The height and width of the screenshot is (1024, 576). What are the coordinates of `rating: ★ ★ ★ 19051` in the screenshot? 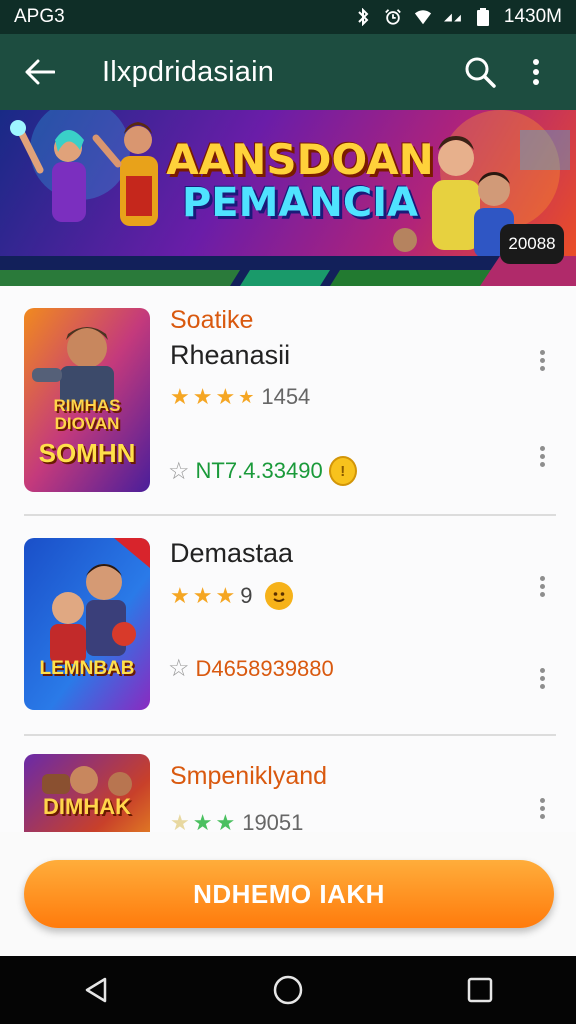 It's located at (236, 821).